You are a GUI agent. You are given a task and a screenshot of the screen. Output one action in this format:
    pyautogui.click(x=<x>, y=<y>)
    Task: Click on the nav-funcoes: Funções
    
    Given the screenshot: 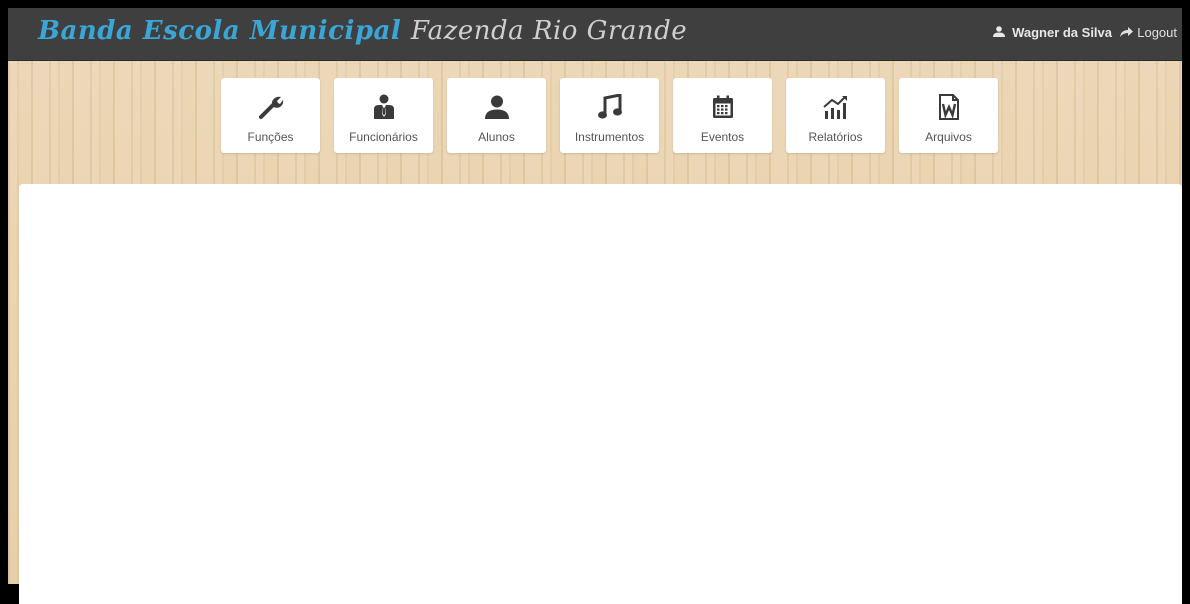 What is the action you would take?
    pyautogui.click(x=270, y=115)
    